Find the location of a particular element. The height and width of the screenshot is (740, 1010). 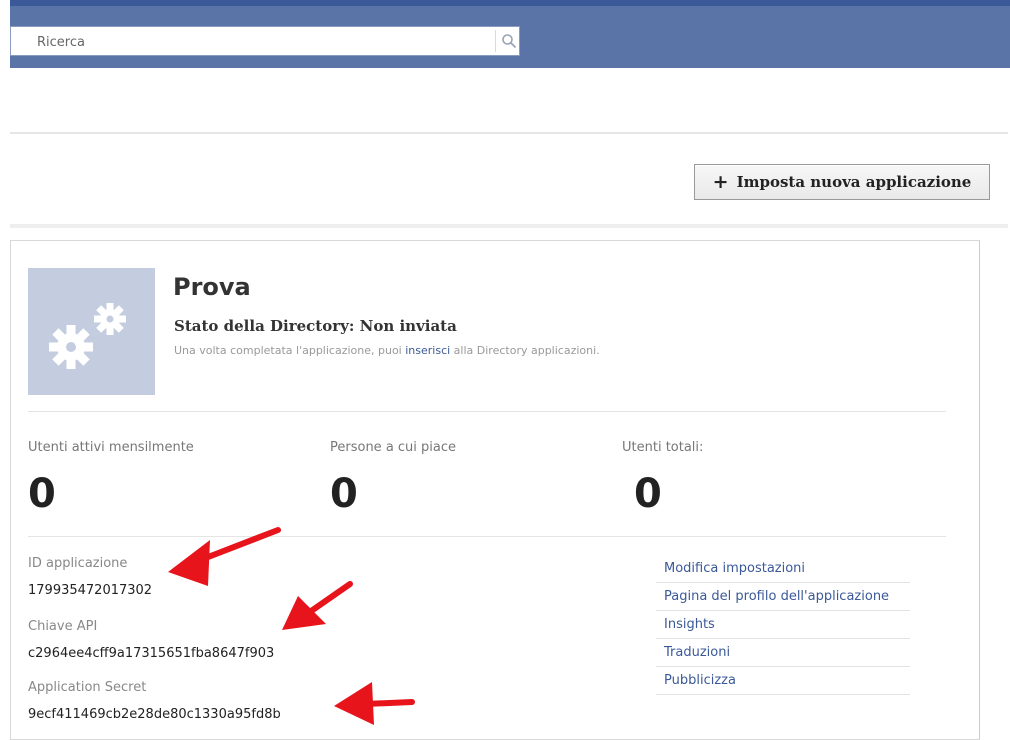

directory-status: Stato della Directory: Non inviata is located at coordinates (315, 326).